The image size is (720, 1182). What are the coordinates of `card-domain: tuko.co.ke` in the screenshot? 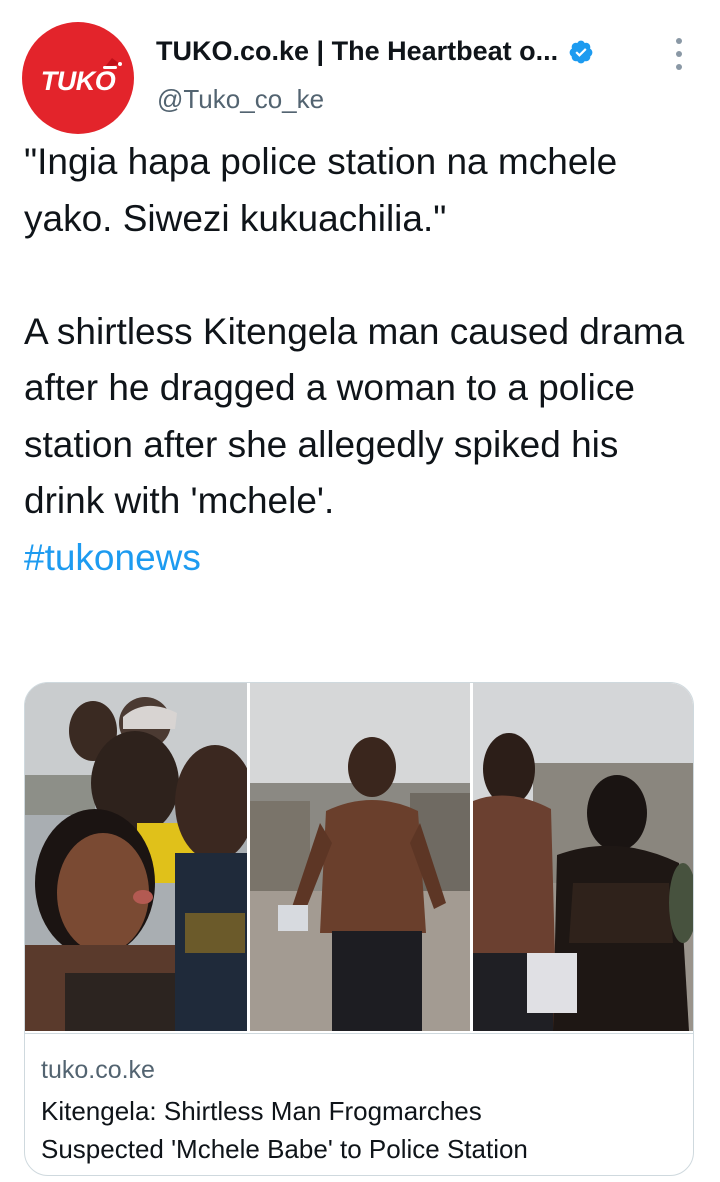 It's located at (98, 1070).